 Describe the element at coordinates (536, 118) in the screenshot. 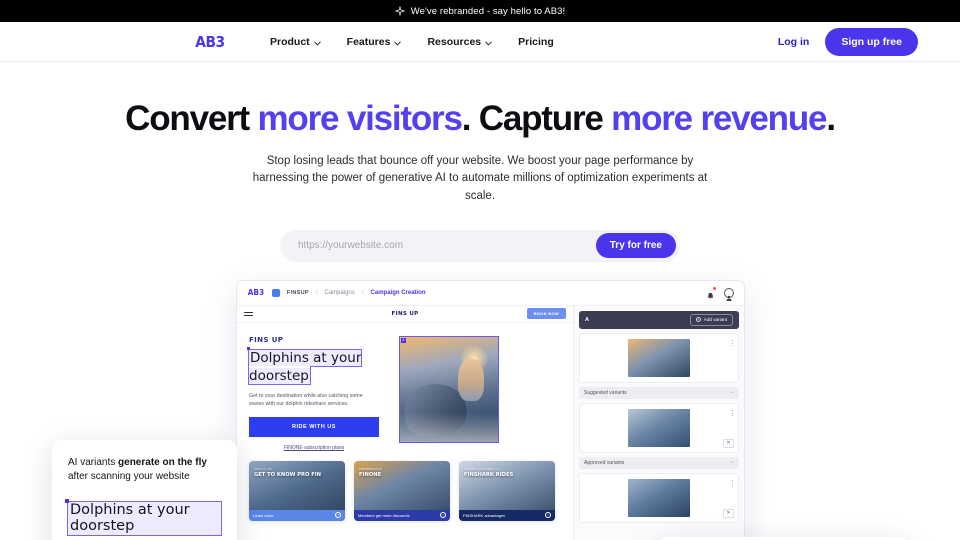

I see `headline-part-2: . Capture` at that location.